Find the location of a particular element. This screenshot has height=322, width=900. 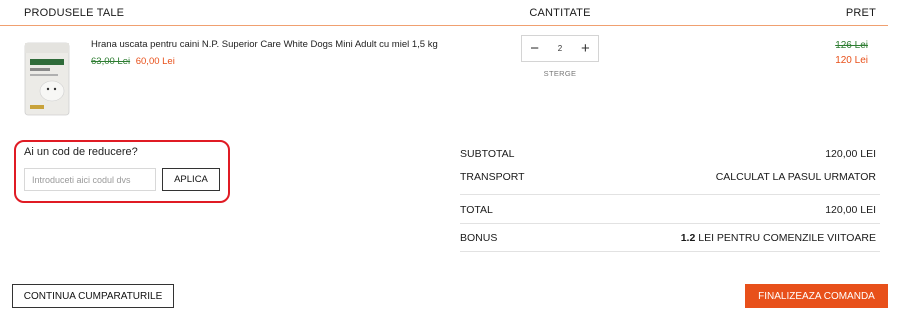

header-products: PRODUSELE TALE is located at coordinates (74, 13).